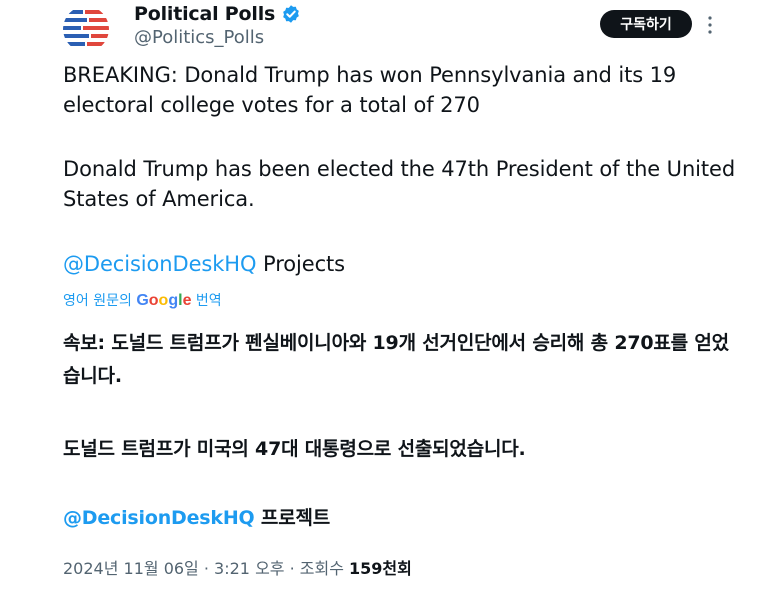 This screenshot has height=596, width=768. What do you see at coordinates (324, 568) in the screenshot?
I see `views-label: 조회수` at bounding box center [324, 568].